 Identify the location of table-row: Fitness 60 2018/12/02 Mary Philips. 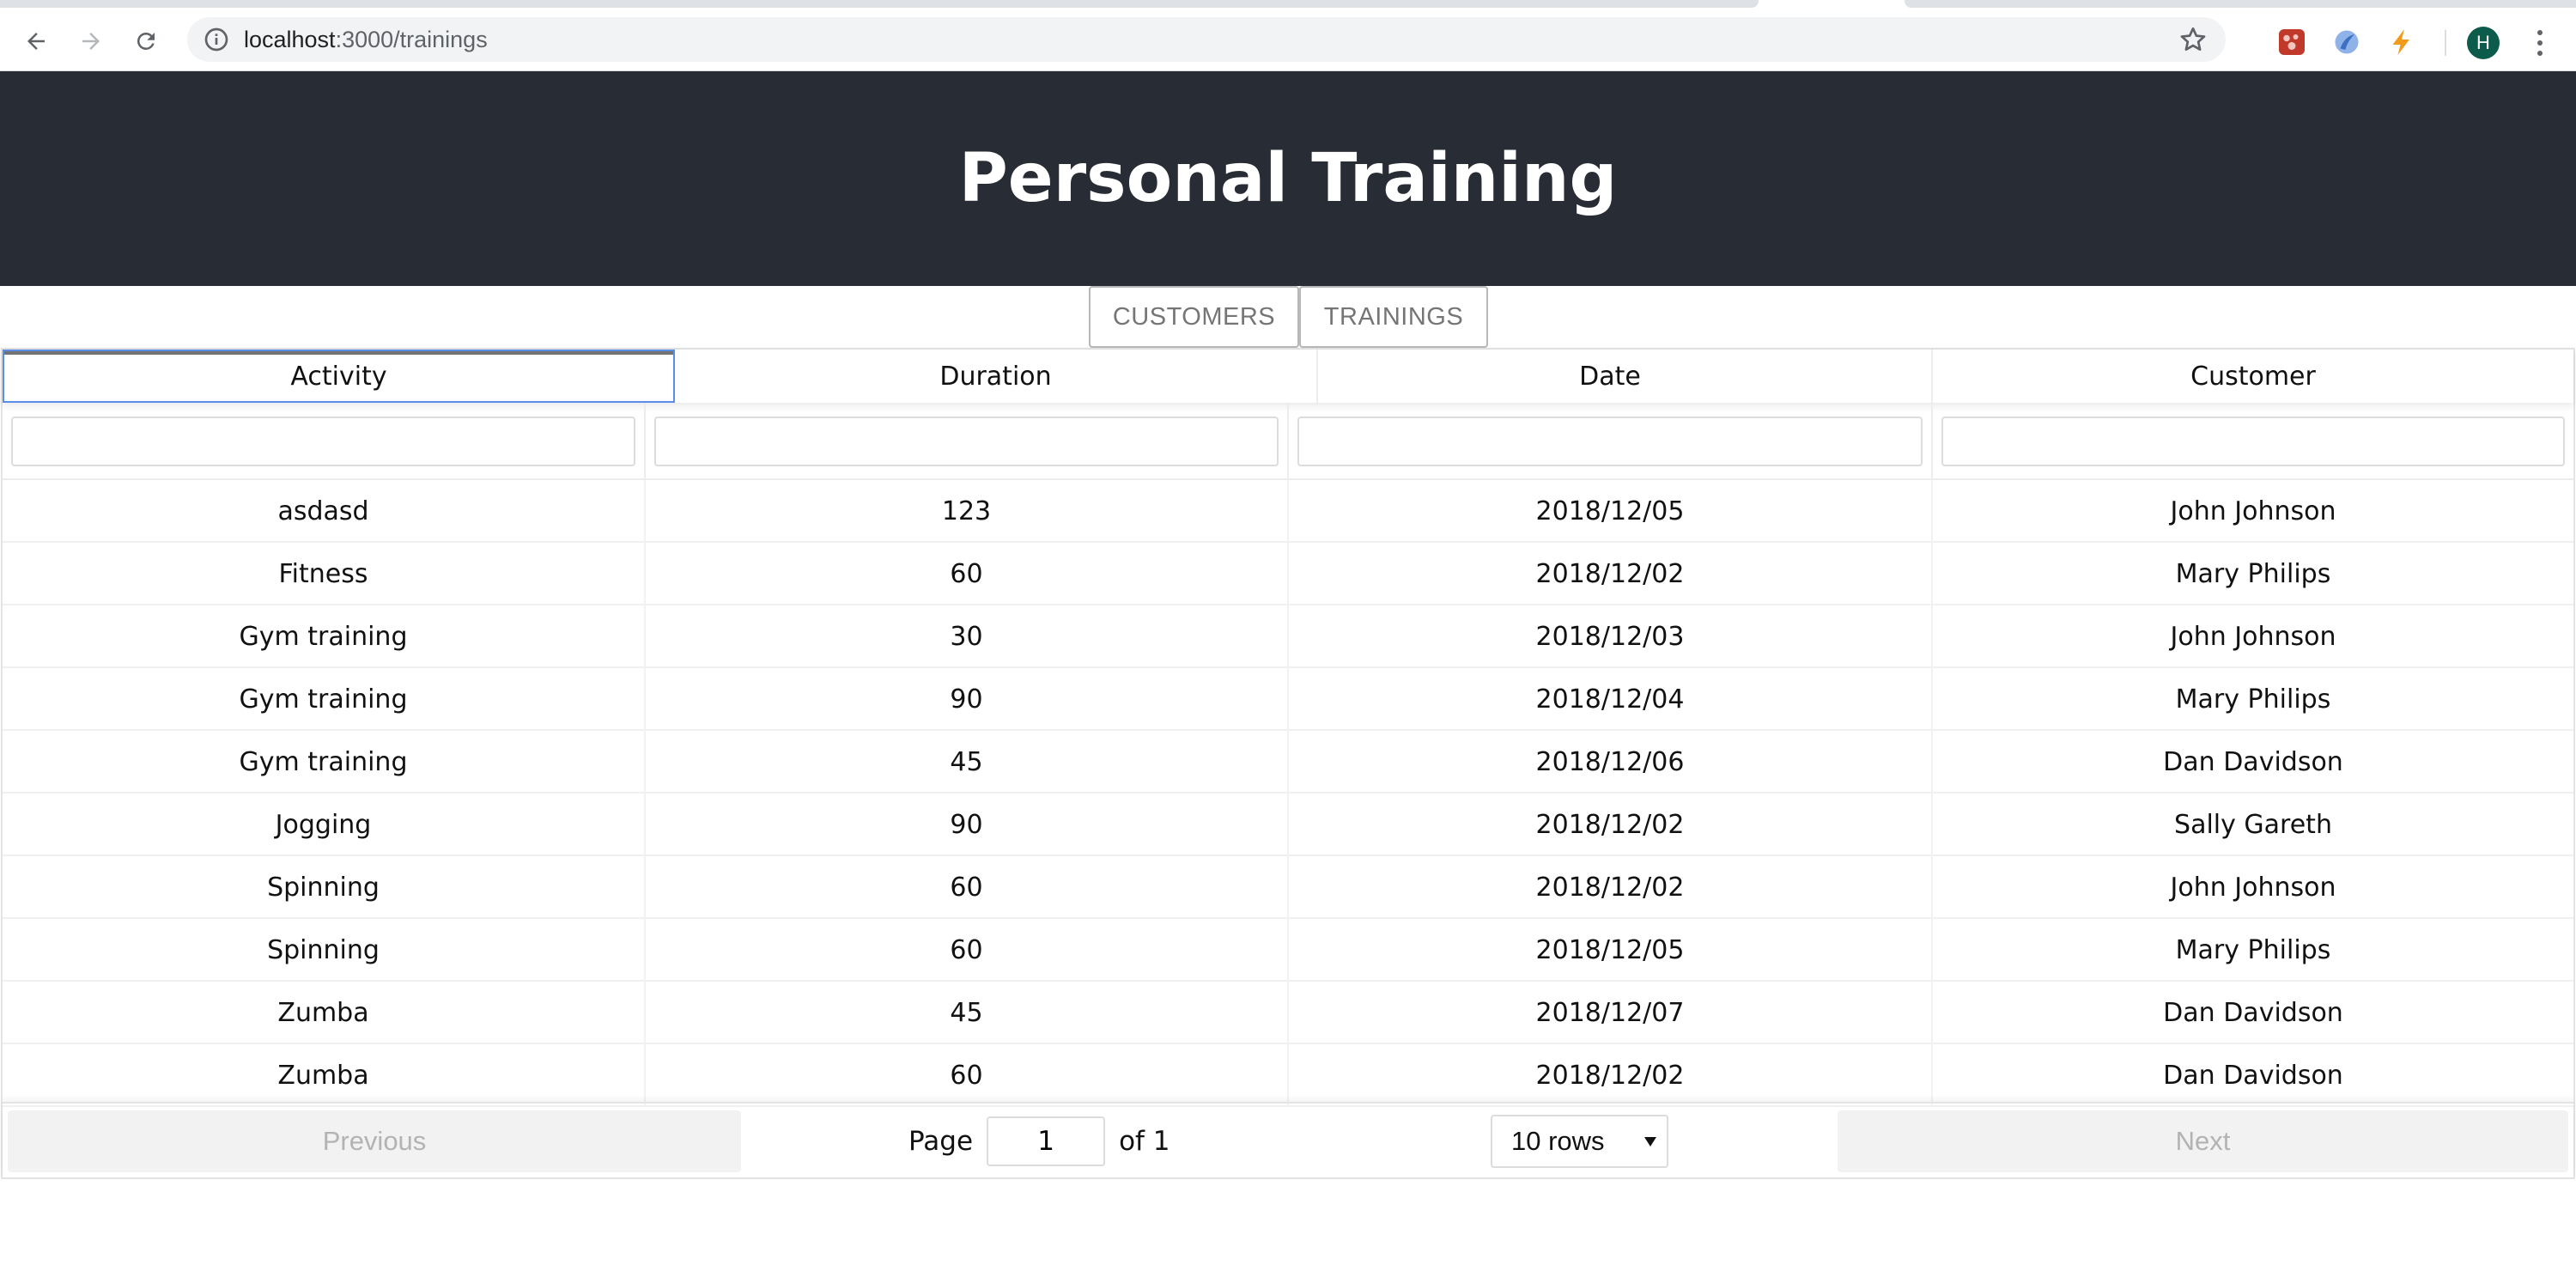
(1288, 574).